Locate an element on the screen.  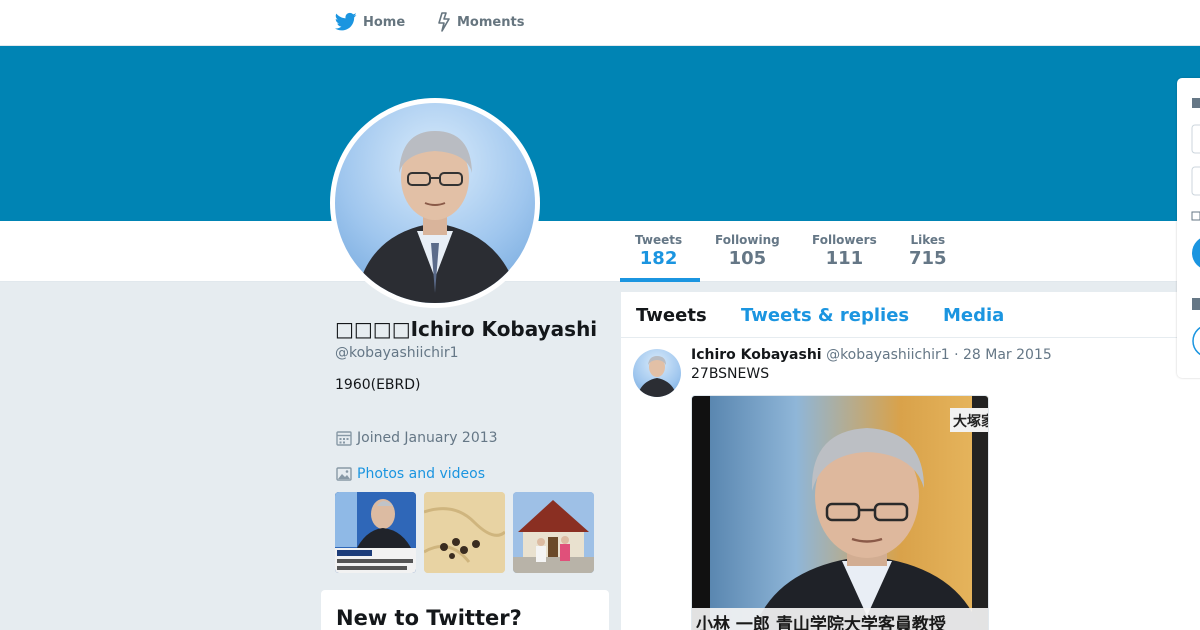
tab-tweets-and-replies: Tweets & replies is located at coordinates (825, 315).